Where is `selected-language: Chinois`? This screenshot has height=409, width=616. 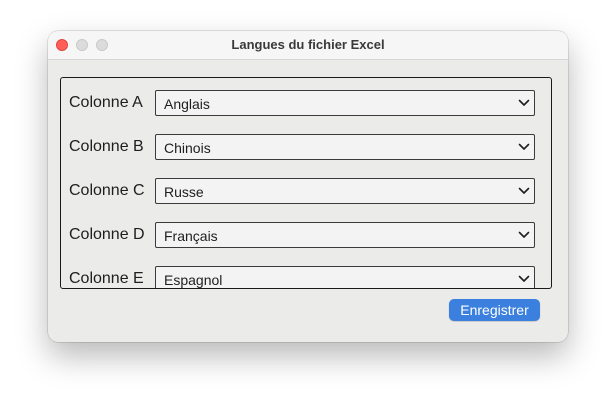 selected-language: Chinois is located at coordinates (187, 148).